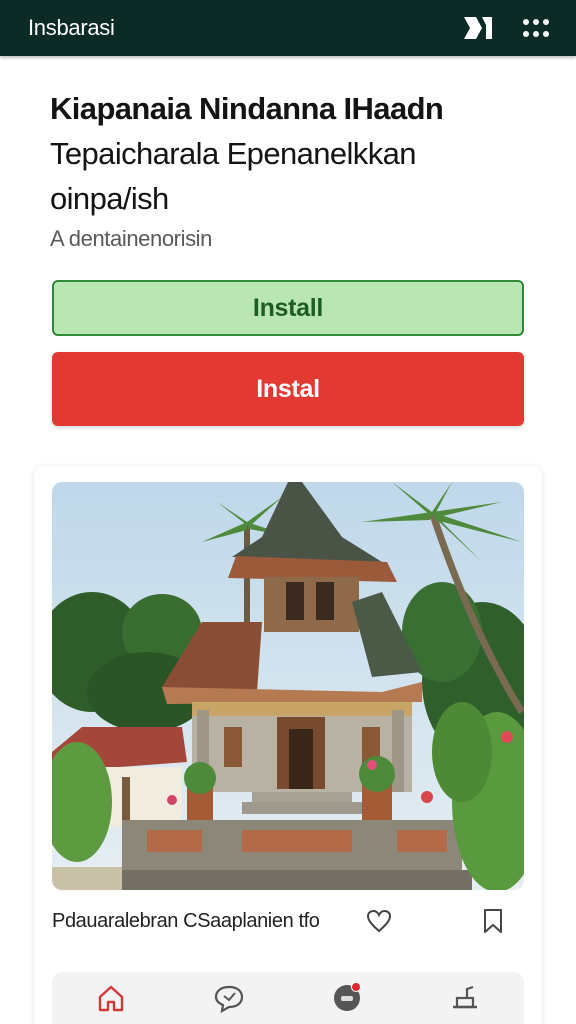 The image size is (576, 1024). Describe the element at coordinates (288, 389) in the screenshot. I see `instal-button: Instal` at that location.